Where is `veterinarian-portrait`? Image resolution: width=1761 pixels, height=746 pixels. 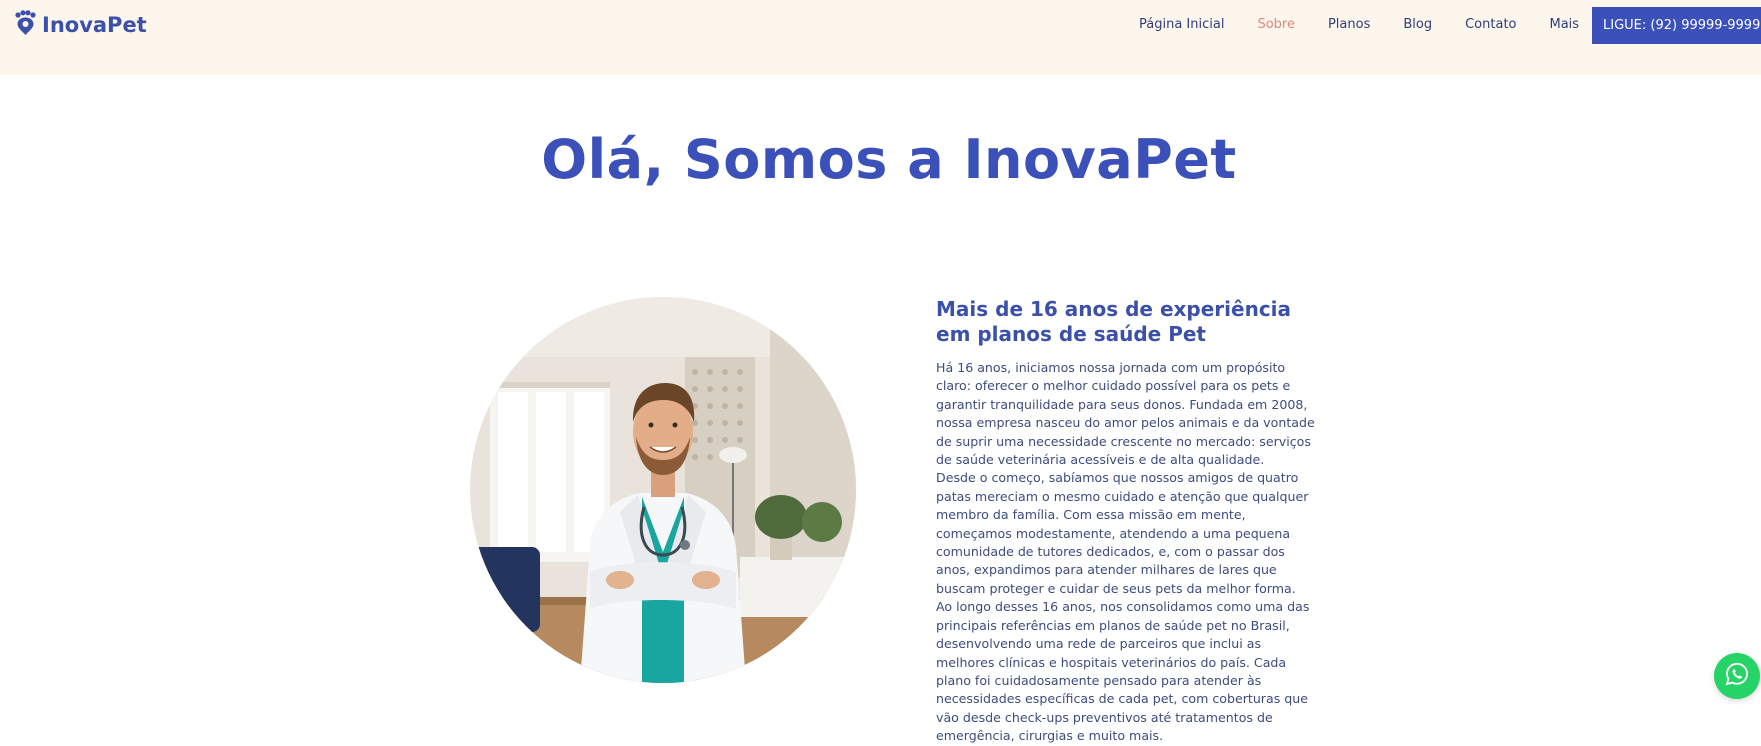
veterinarian-portrait is located at coordinates (663, 490).